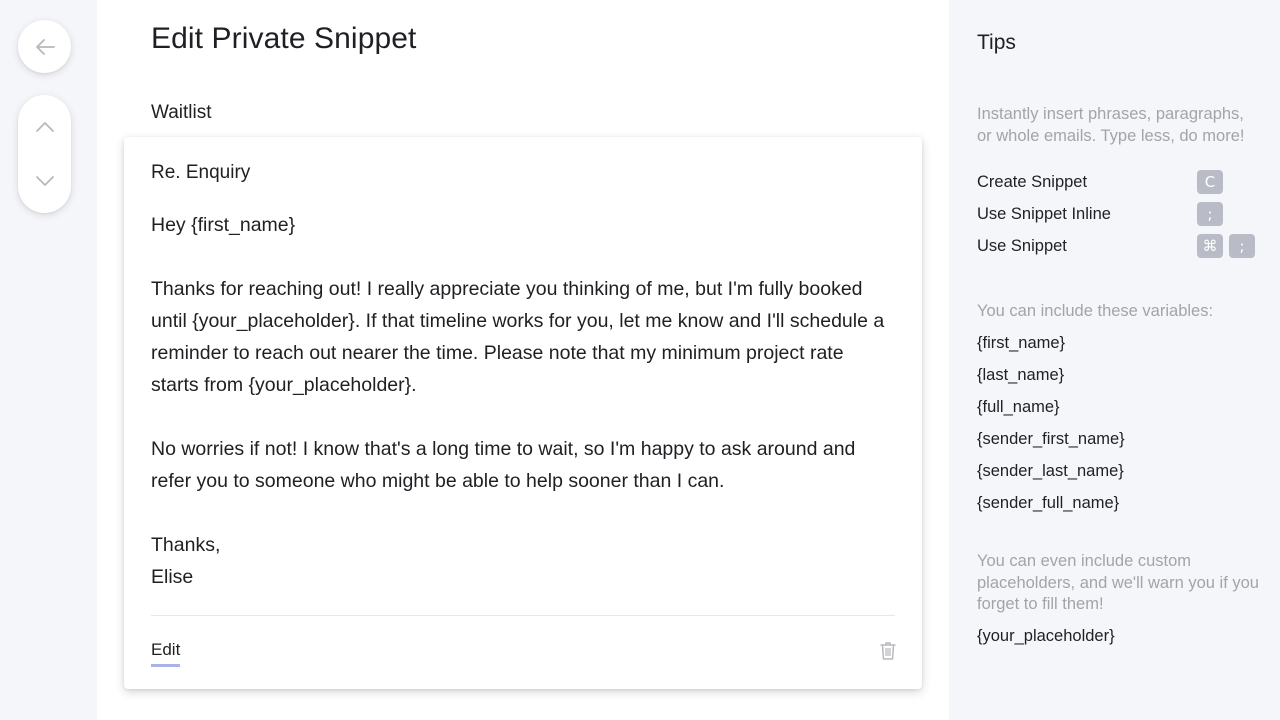 The image size is (1280, 720). I want to click on body-signature: Elise, so click(172, 577).